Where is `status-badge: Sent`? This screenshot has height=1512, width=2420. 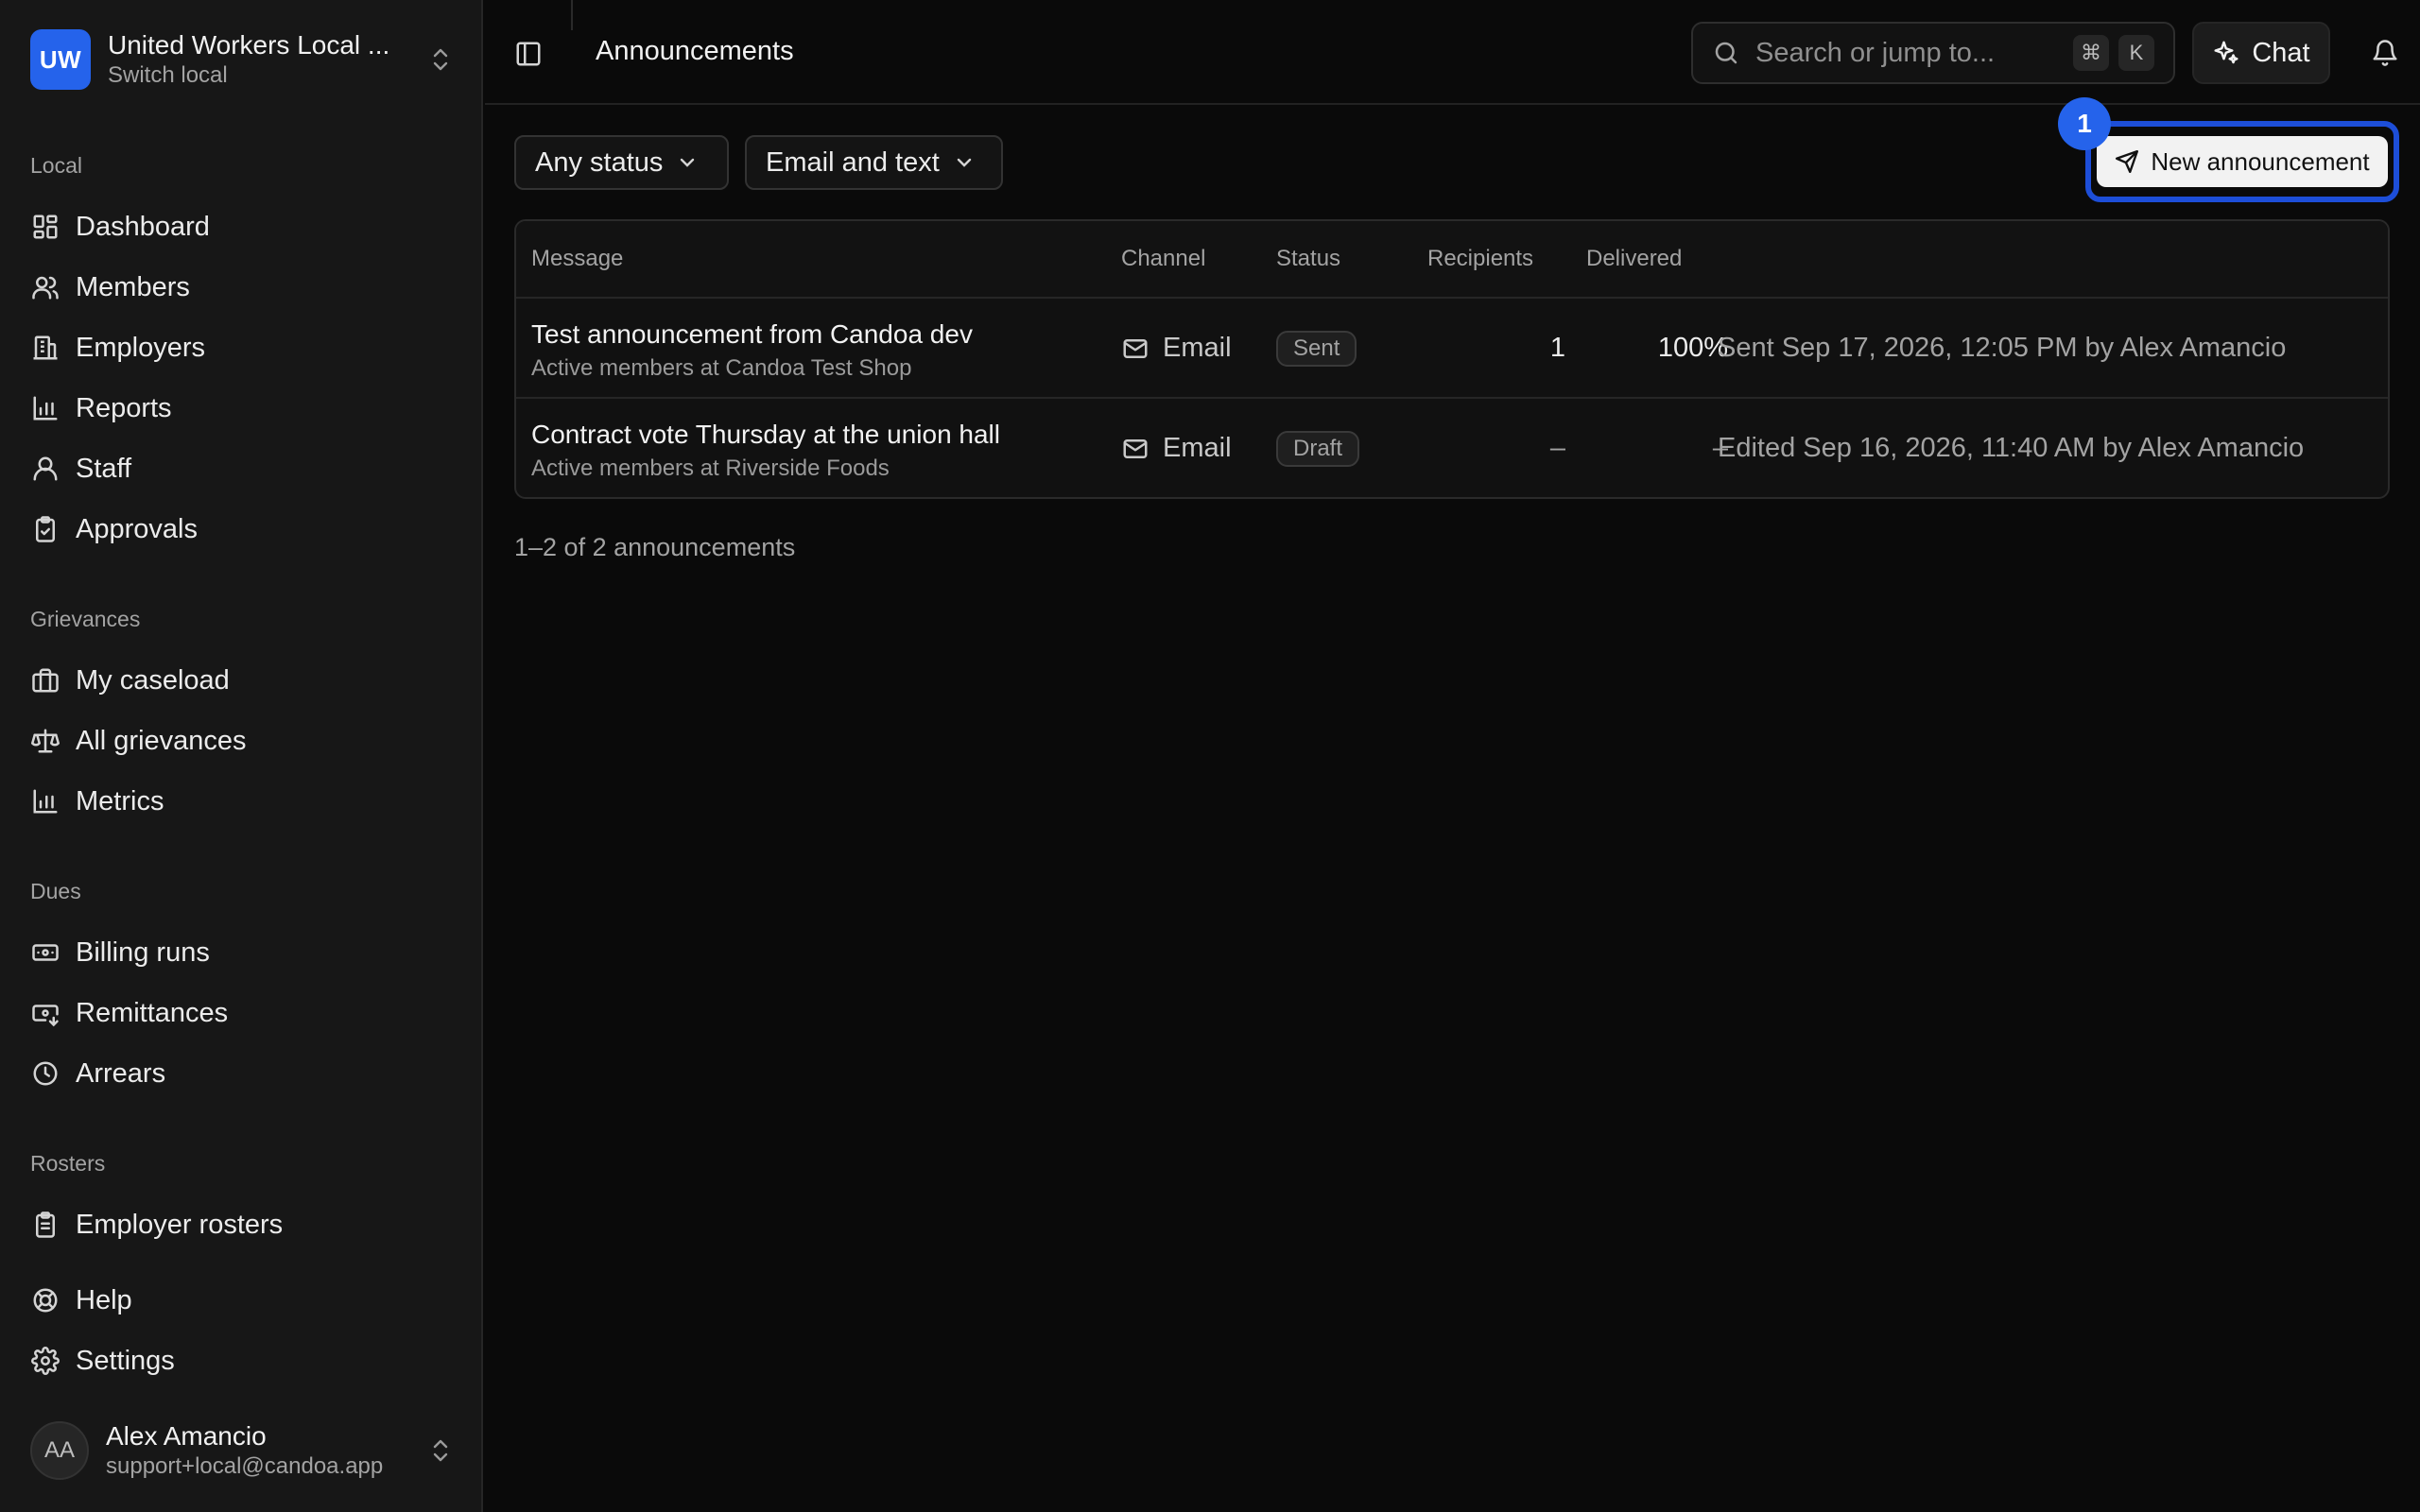
status-badge: Sent is located at coordinates (1317, 349).